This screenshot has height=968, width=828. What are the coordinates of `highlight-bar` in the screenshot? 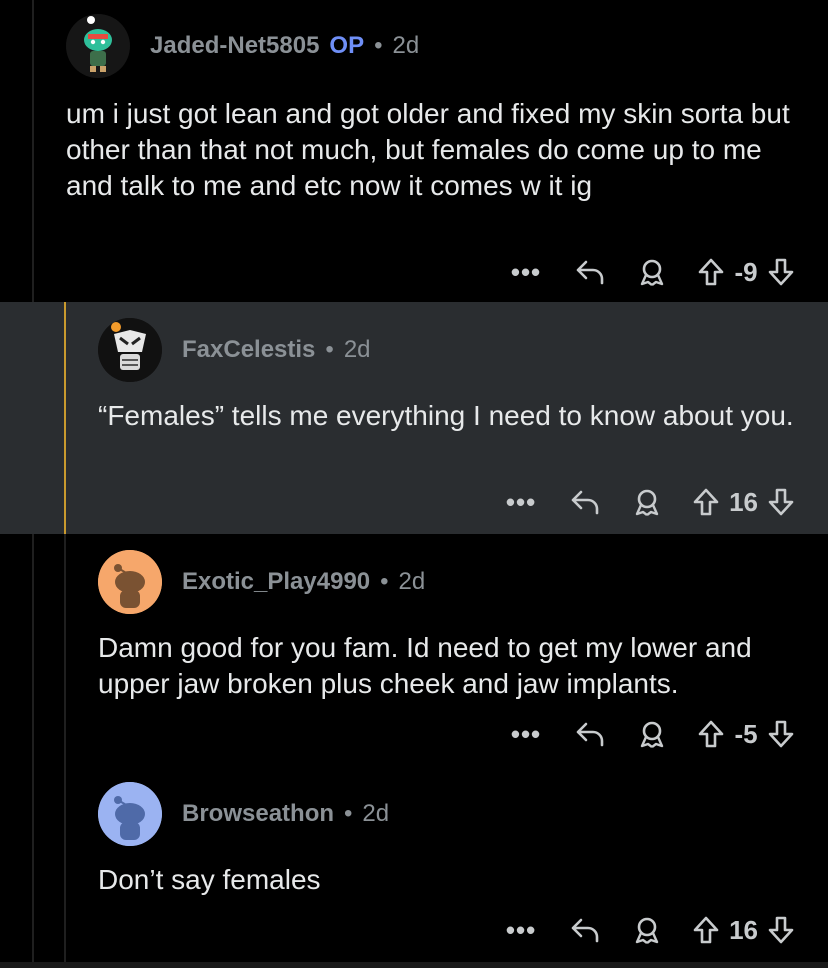 It's located at (65, 418).